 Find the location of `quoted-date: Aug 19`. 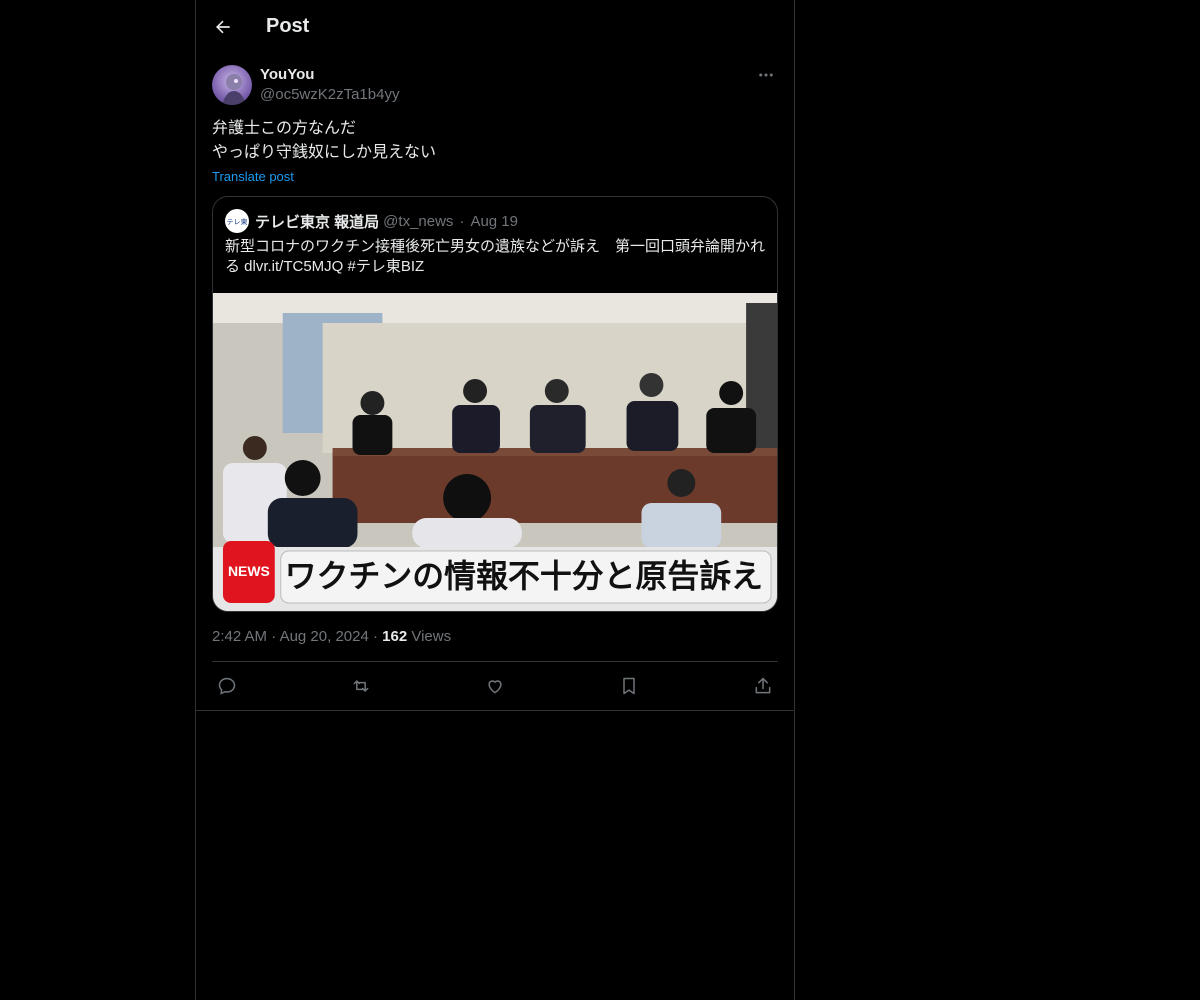

quoted-date: Aug 19 is located at coordinates (494, 221).